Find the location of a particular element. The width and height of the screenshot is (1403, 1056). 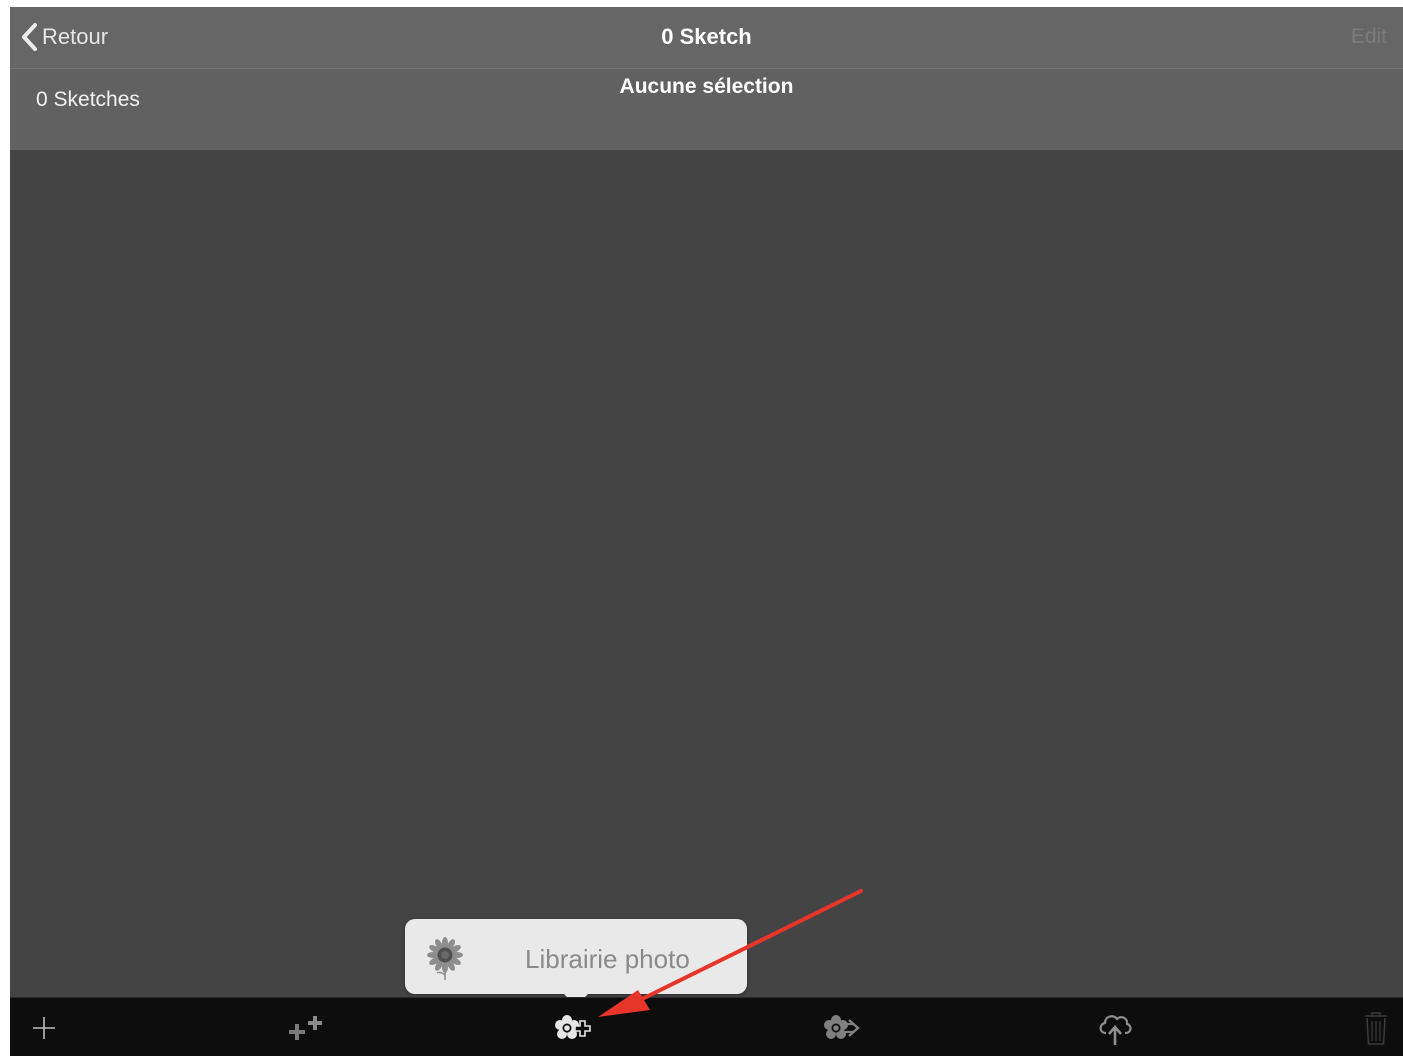

export-photo-icon is located at coordinates (842, 1026).